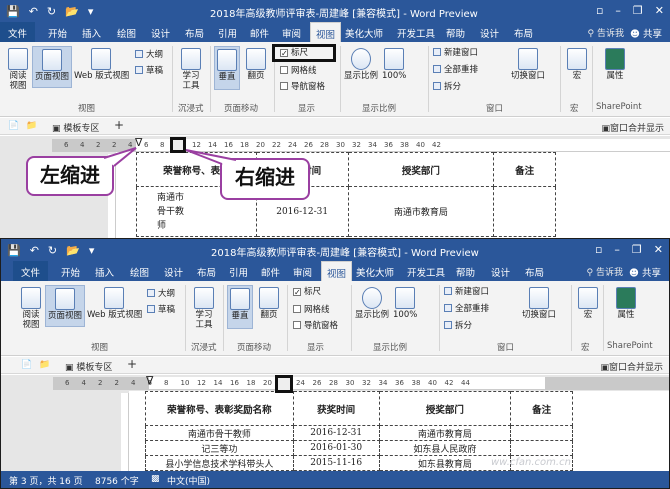 The image size is (670, 489). Describe the element at coordinates (46, 480) in the screenshot. I see `page-count: 第 3 页，共 16 页` at that location.